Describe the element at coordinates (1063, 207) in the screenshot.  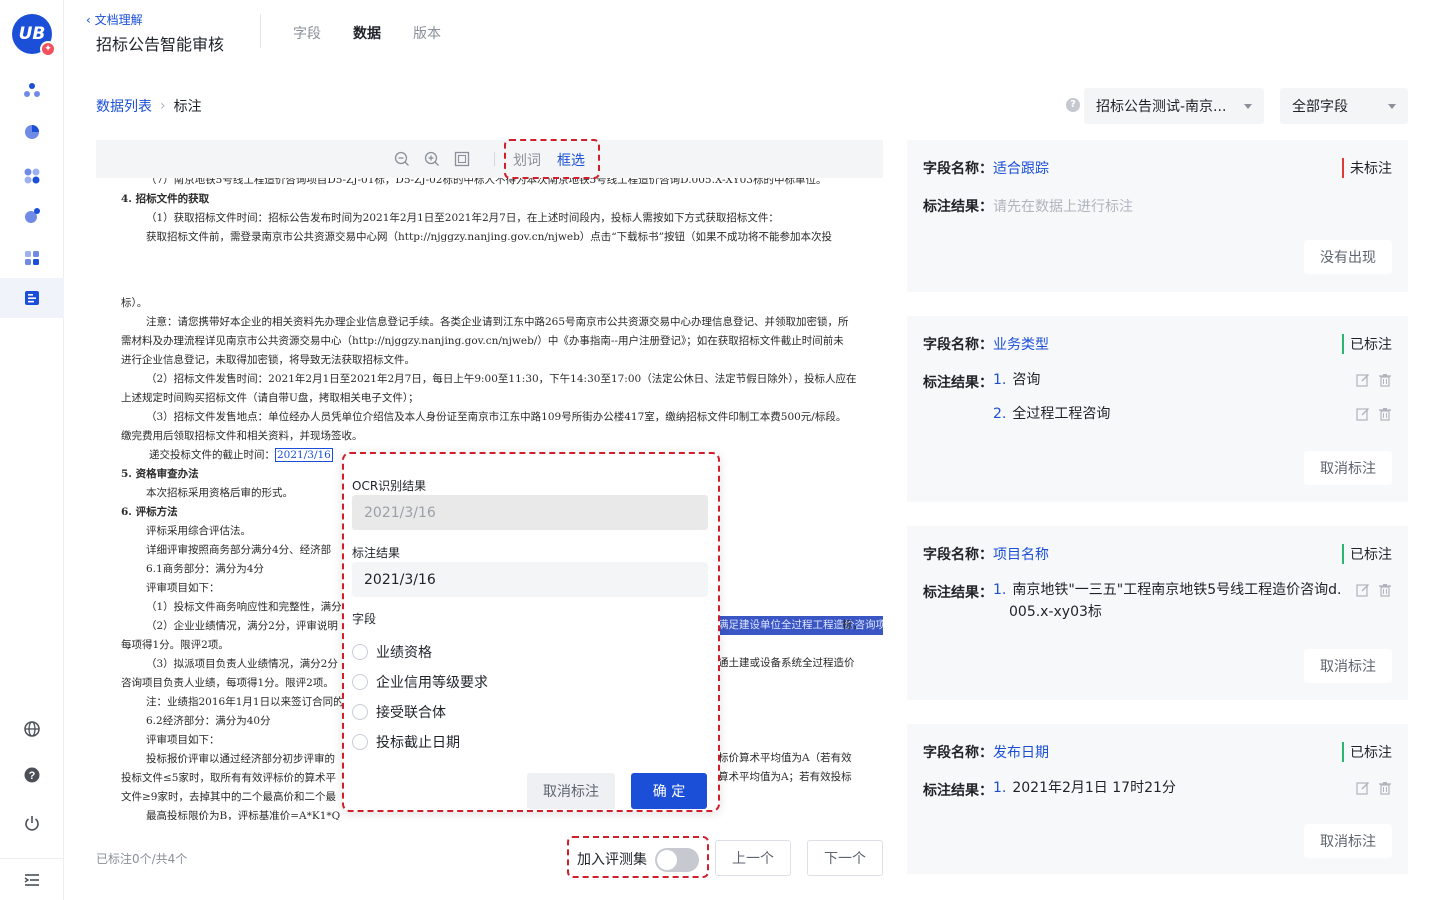
I see `result-placeholder: 请先在数据上进行标注` at that location.